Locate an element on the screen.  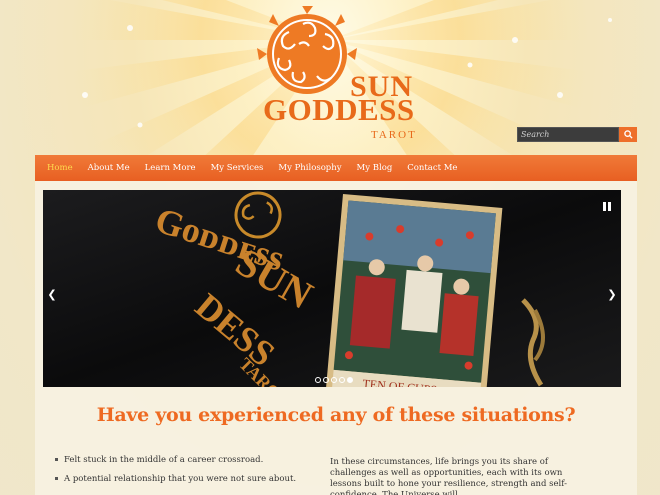
search-input is located at coordinates (568, 134).